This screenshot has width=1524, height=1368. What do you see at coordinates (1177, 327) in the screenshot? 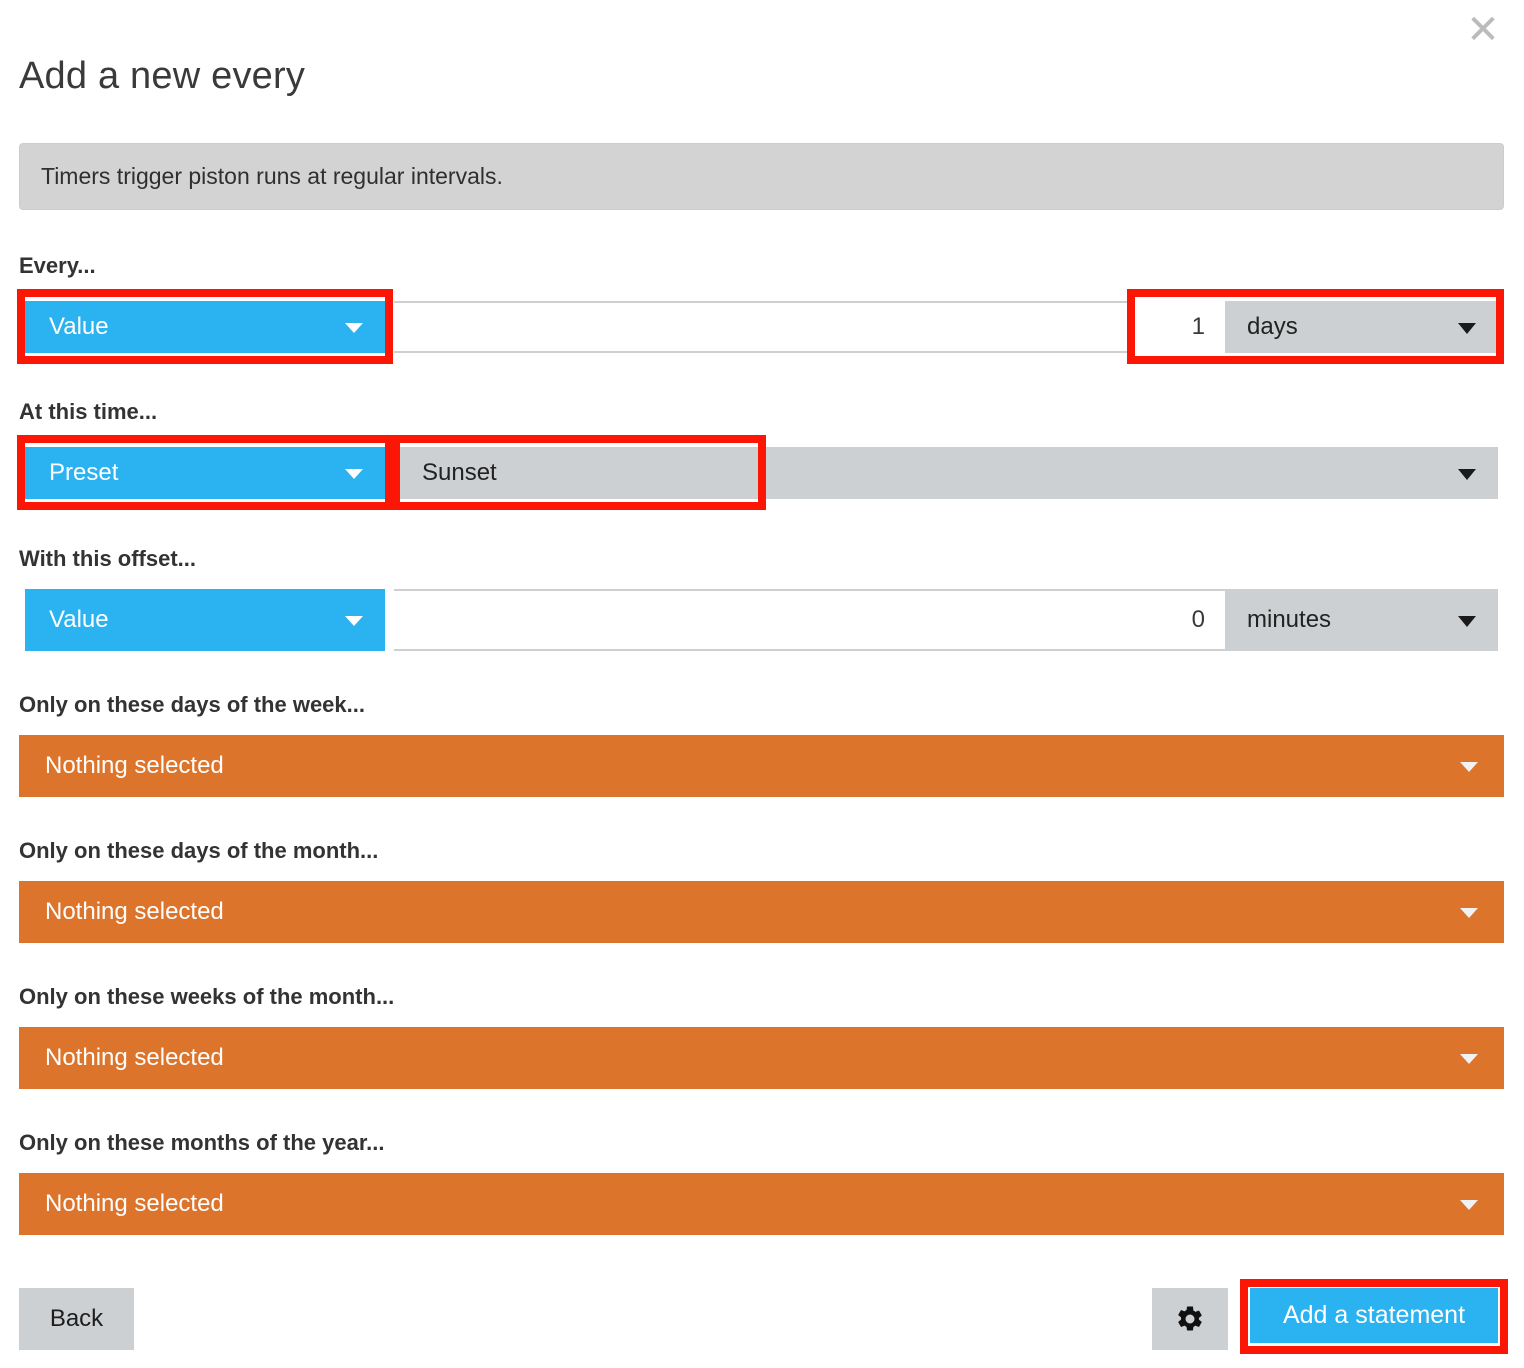
I see `every-interval-input: 1` at bounding box center [1177, 327].